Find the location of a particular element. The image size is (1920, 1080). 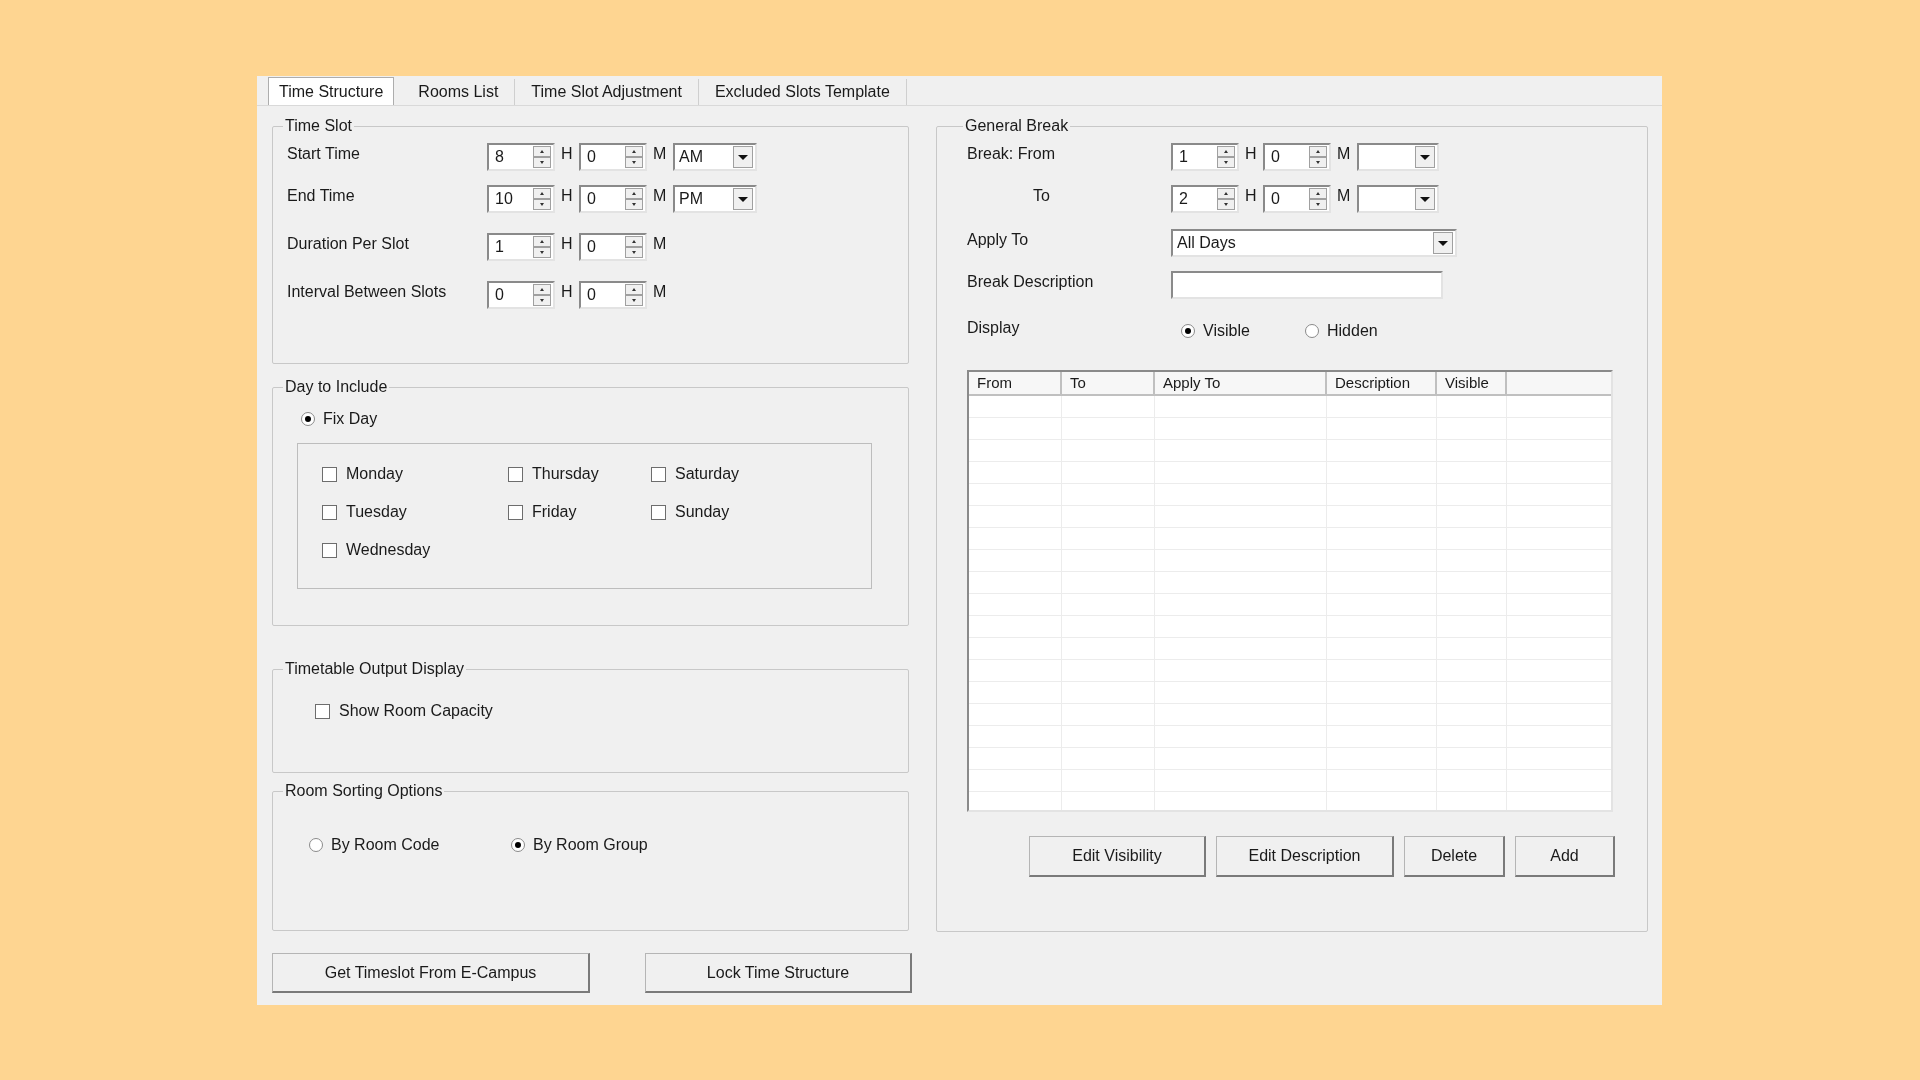

tab: Rooms List is located at coordinates (459, 92).